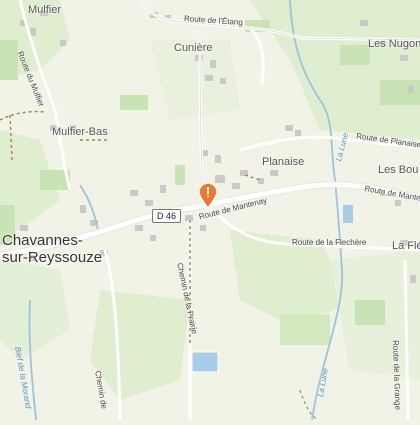 This screenshot has height=425, width=420. What do you see at coordinates (329, 242) in the screenshot?
I see `road-label-route-flechere: Route de la Flechère` at bounding box center [329, 242].